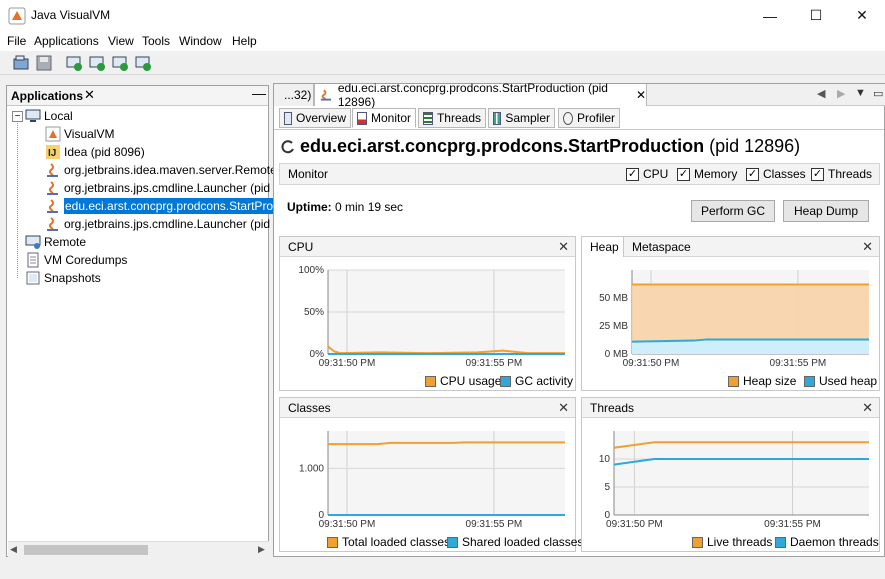  I want to click on tree-item-label: VM Coredumps, so click(86, 260).